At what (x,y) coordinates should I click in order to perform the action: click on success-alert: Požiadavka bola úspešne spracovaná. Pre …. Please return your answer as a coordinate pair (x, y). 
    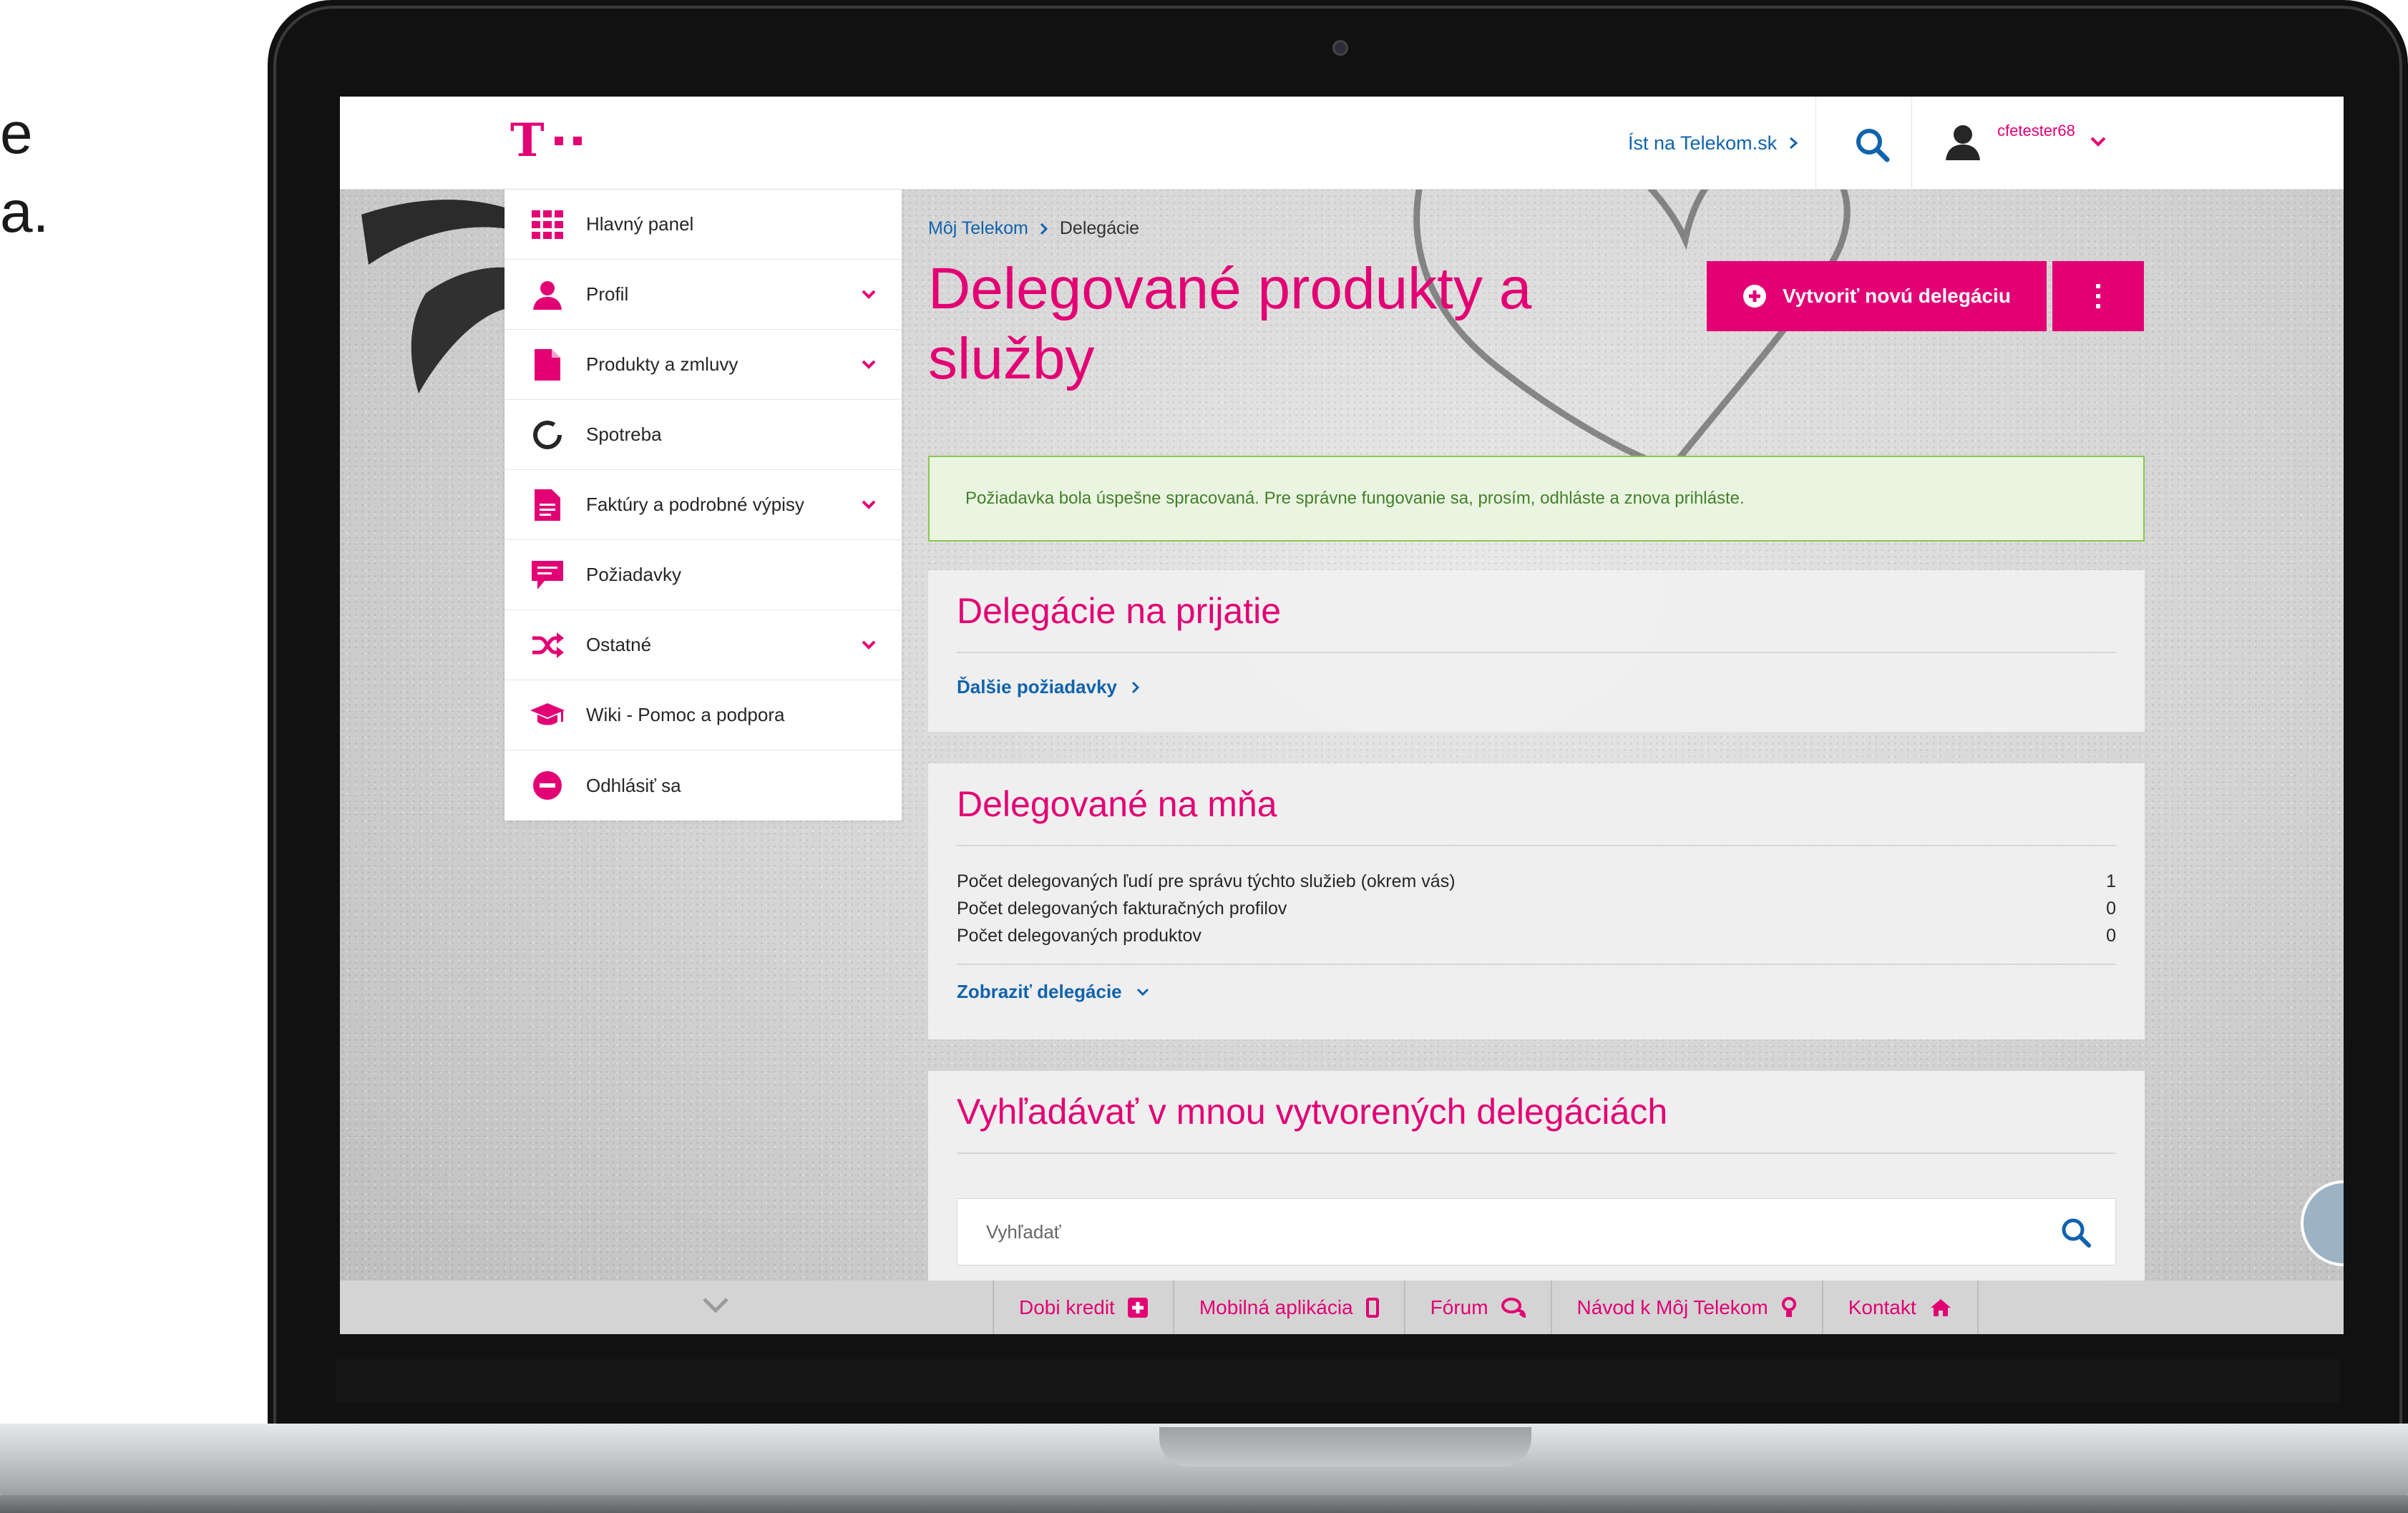
    Looking at the image, I should click on (1536, 499).